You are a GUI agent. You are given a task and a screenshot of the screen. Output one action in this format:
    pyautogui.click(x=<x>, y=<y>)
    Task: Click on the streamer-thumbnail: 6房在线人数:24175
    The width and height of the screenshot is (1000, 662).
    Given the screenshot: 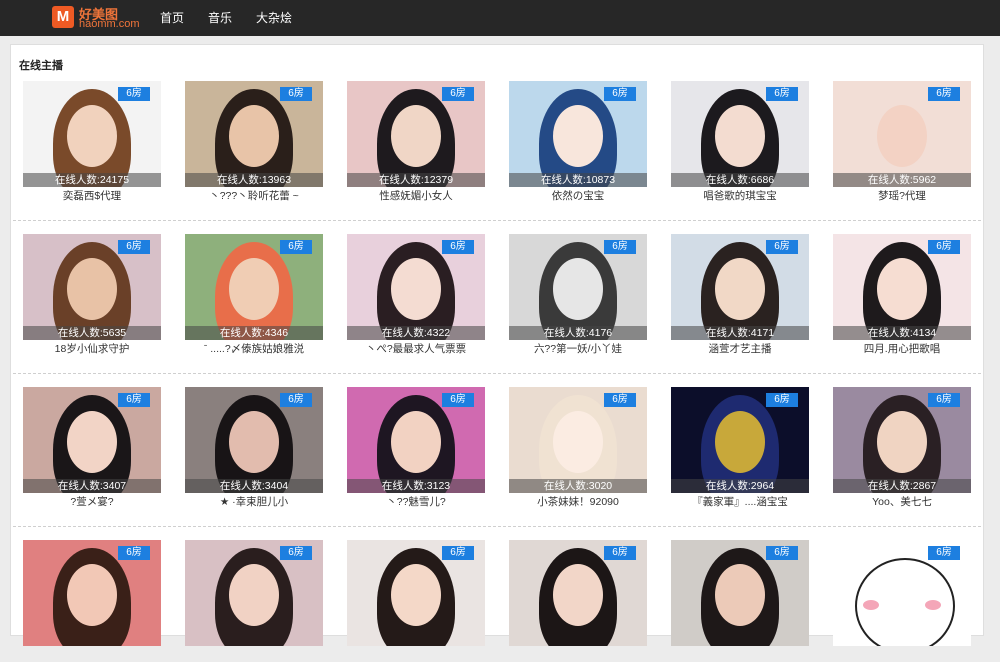 What is the action you would take?
    pyautogui.click(x=92, y=134)
    